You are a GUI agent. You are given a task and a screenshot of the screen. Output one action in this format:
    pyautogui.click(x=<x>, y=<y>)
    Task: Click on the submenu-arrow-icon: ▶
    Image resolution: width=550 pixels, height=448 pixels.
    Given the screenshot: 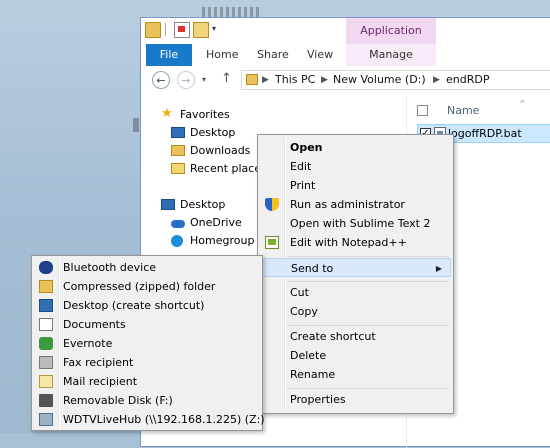 What is the action you would take?
    pyautogui.click(x=438, y=268)
    